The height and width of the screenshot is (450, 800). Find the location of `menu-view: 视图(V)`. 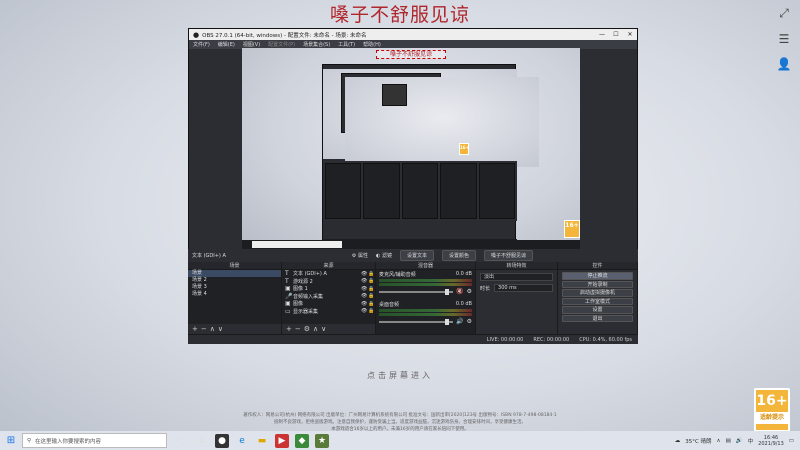

menu-view: 视图(V) is located at coordinates (251, 44).